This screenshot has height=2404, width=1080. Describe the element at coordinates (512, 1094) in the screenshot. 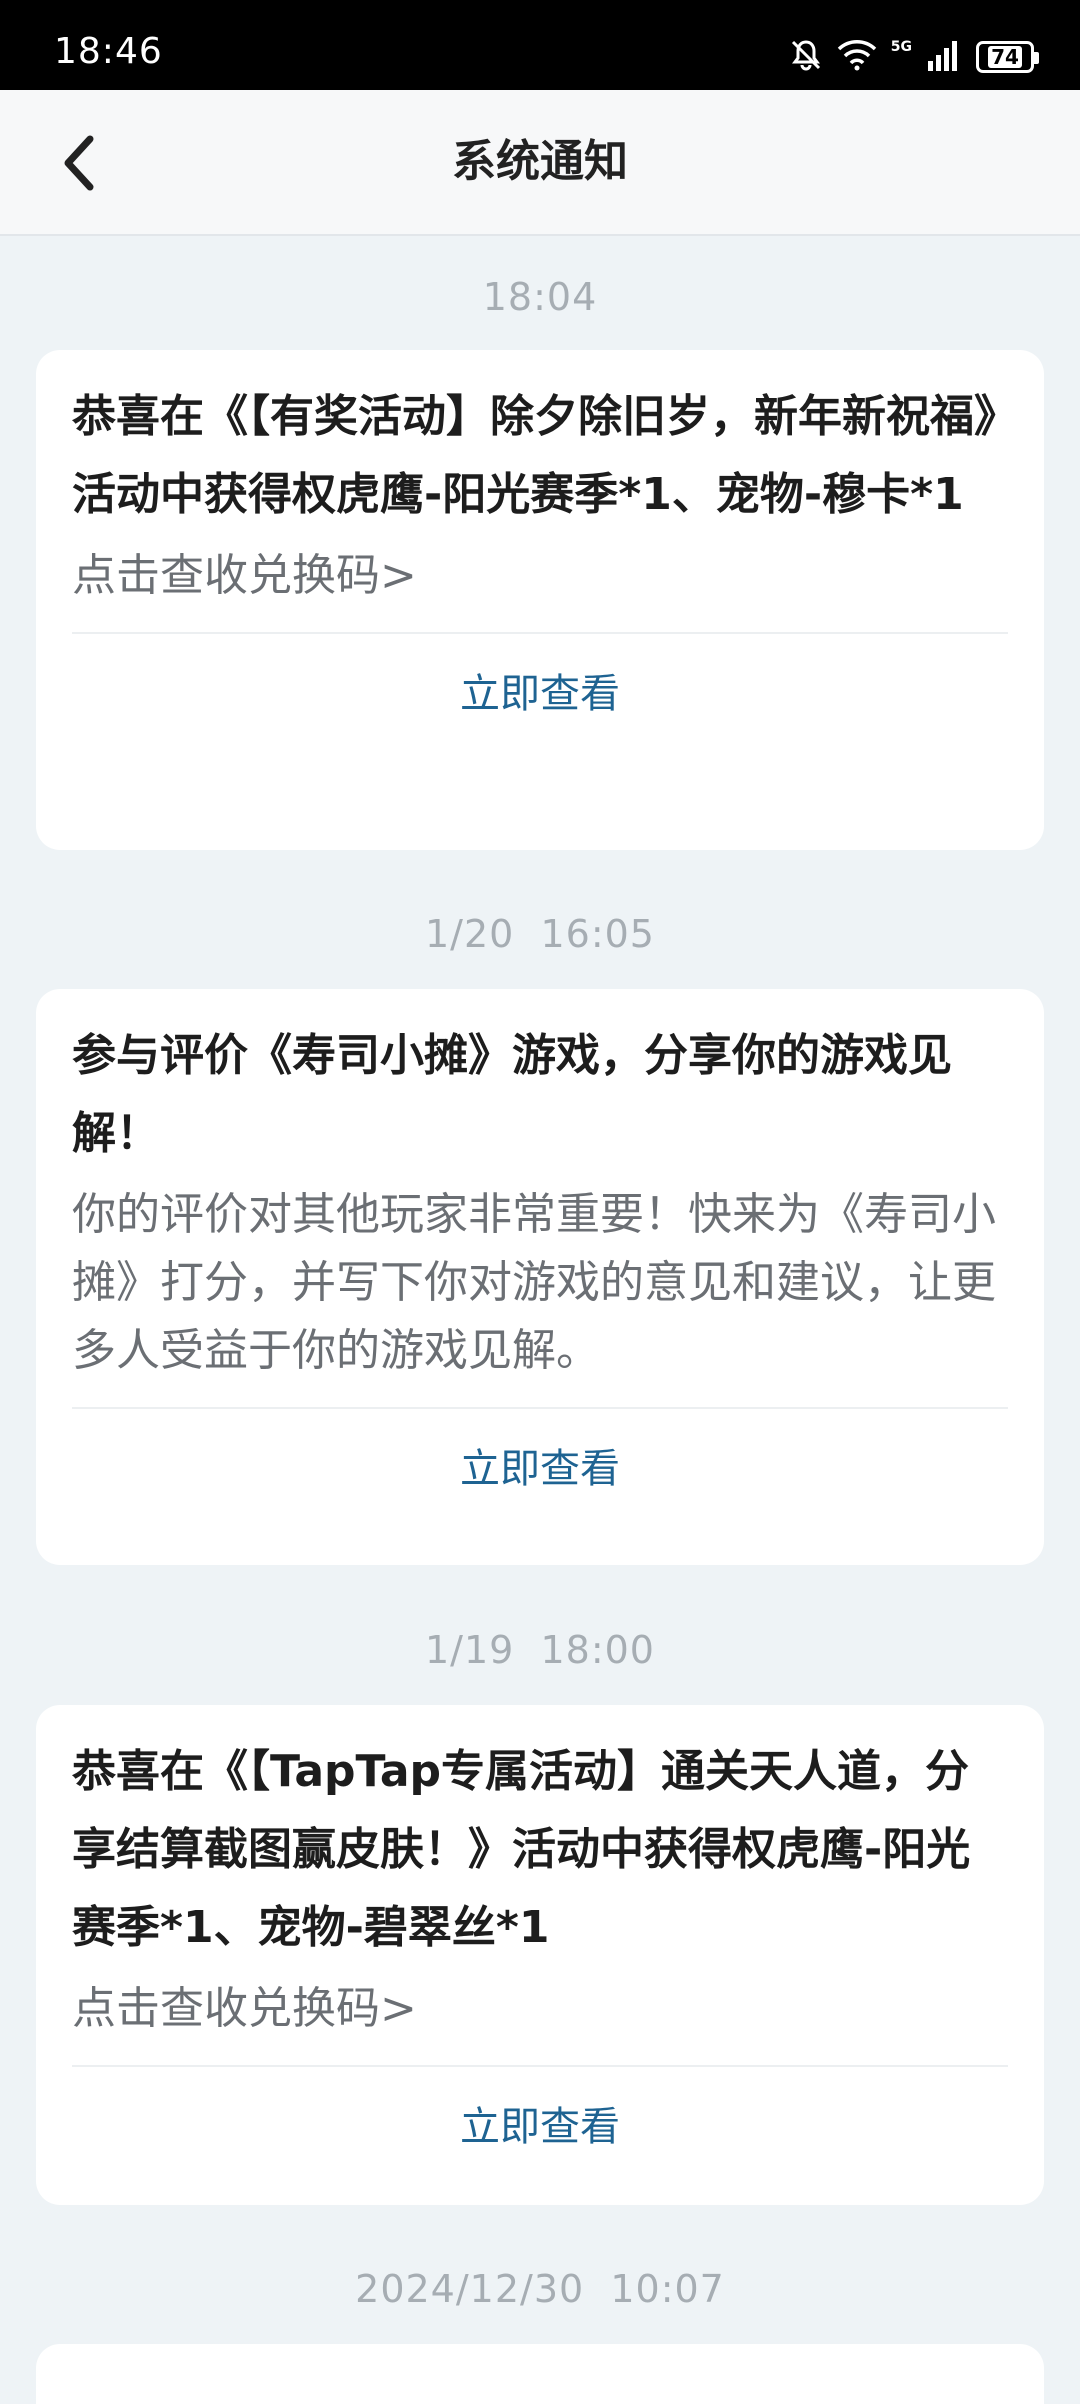

I see `notification-title: 参与评价《寿司小摊》游戏，分享你的游戏见解！` at that location.